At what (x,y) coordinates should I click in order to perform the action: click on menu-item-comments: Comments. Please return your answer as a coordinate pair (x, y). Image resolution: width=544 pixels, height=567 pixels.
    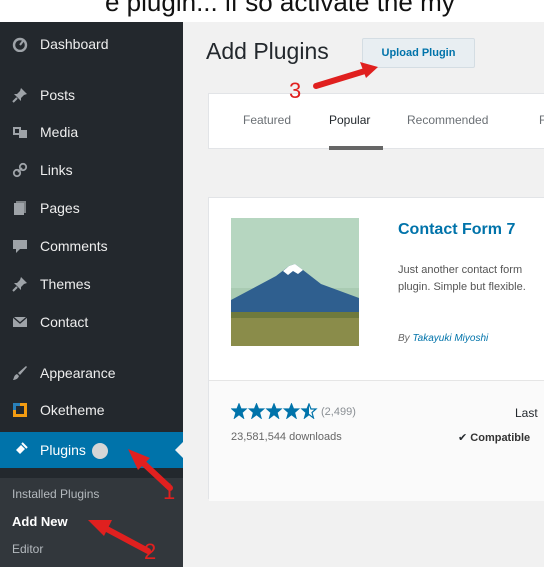
    Looking at the image, I should click on (91, 246).